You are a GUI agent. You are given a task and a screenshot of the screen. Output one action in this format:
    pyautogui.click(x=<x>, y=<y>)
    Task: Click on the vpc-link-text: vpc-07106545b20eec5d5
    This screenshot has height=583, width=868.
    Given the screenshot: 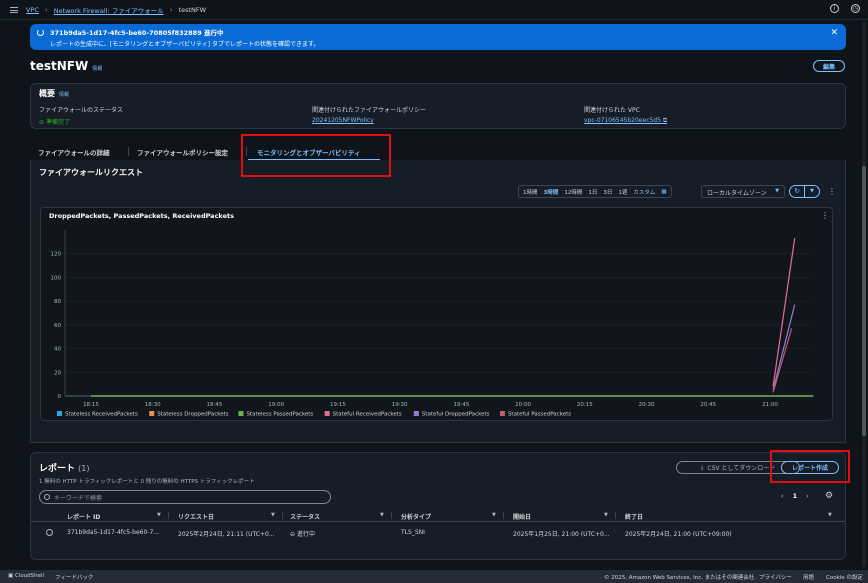 What is the action you would take?
    pyautogui.click(x=622, y=120)
    